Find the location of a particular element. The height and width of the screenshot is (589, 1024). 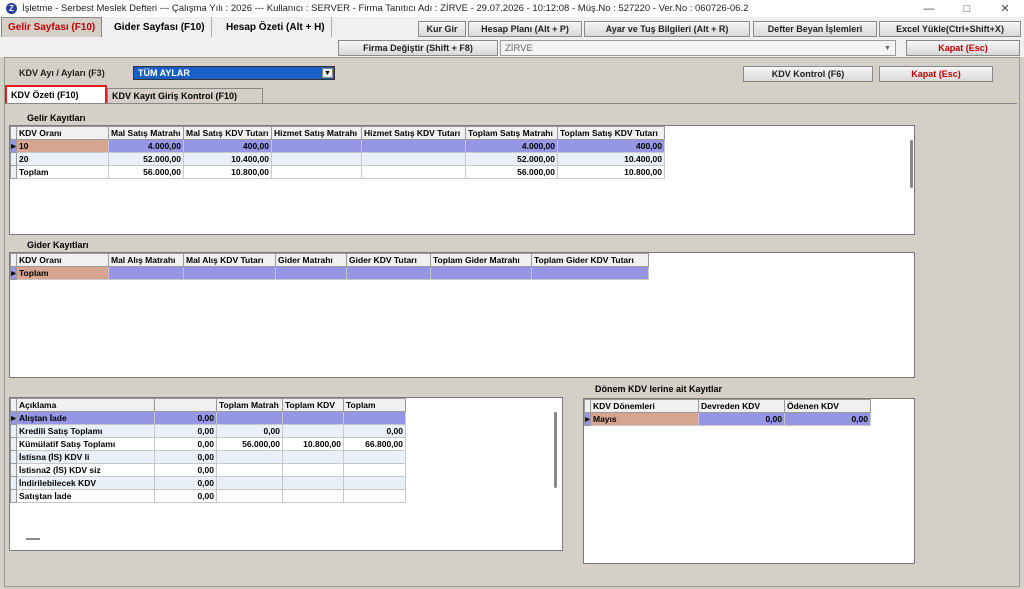

column-header: Mal Alış Matrahı is located at coordinates (146, 260).